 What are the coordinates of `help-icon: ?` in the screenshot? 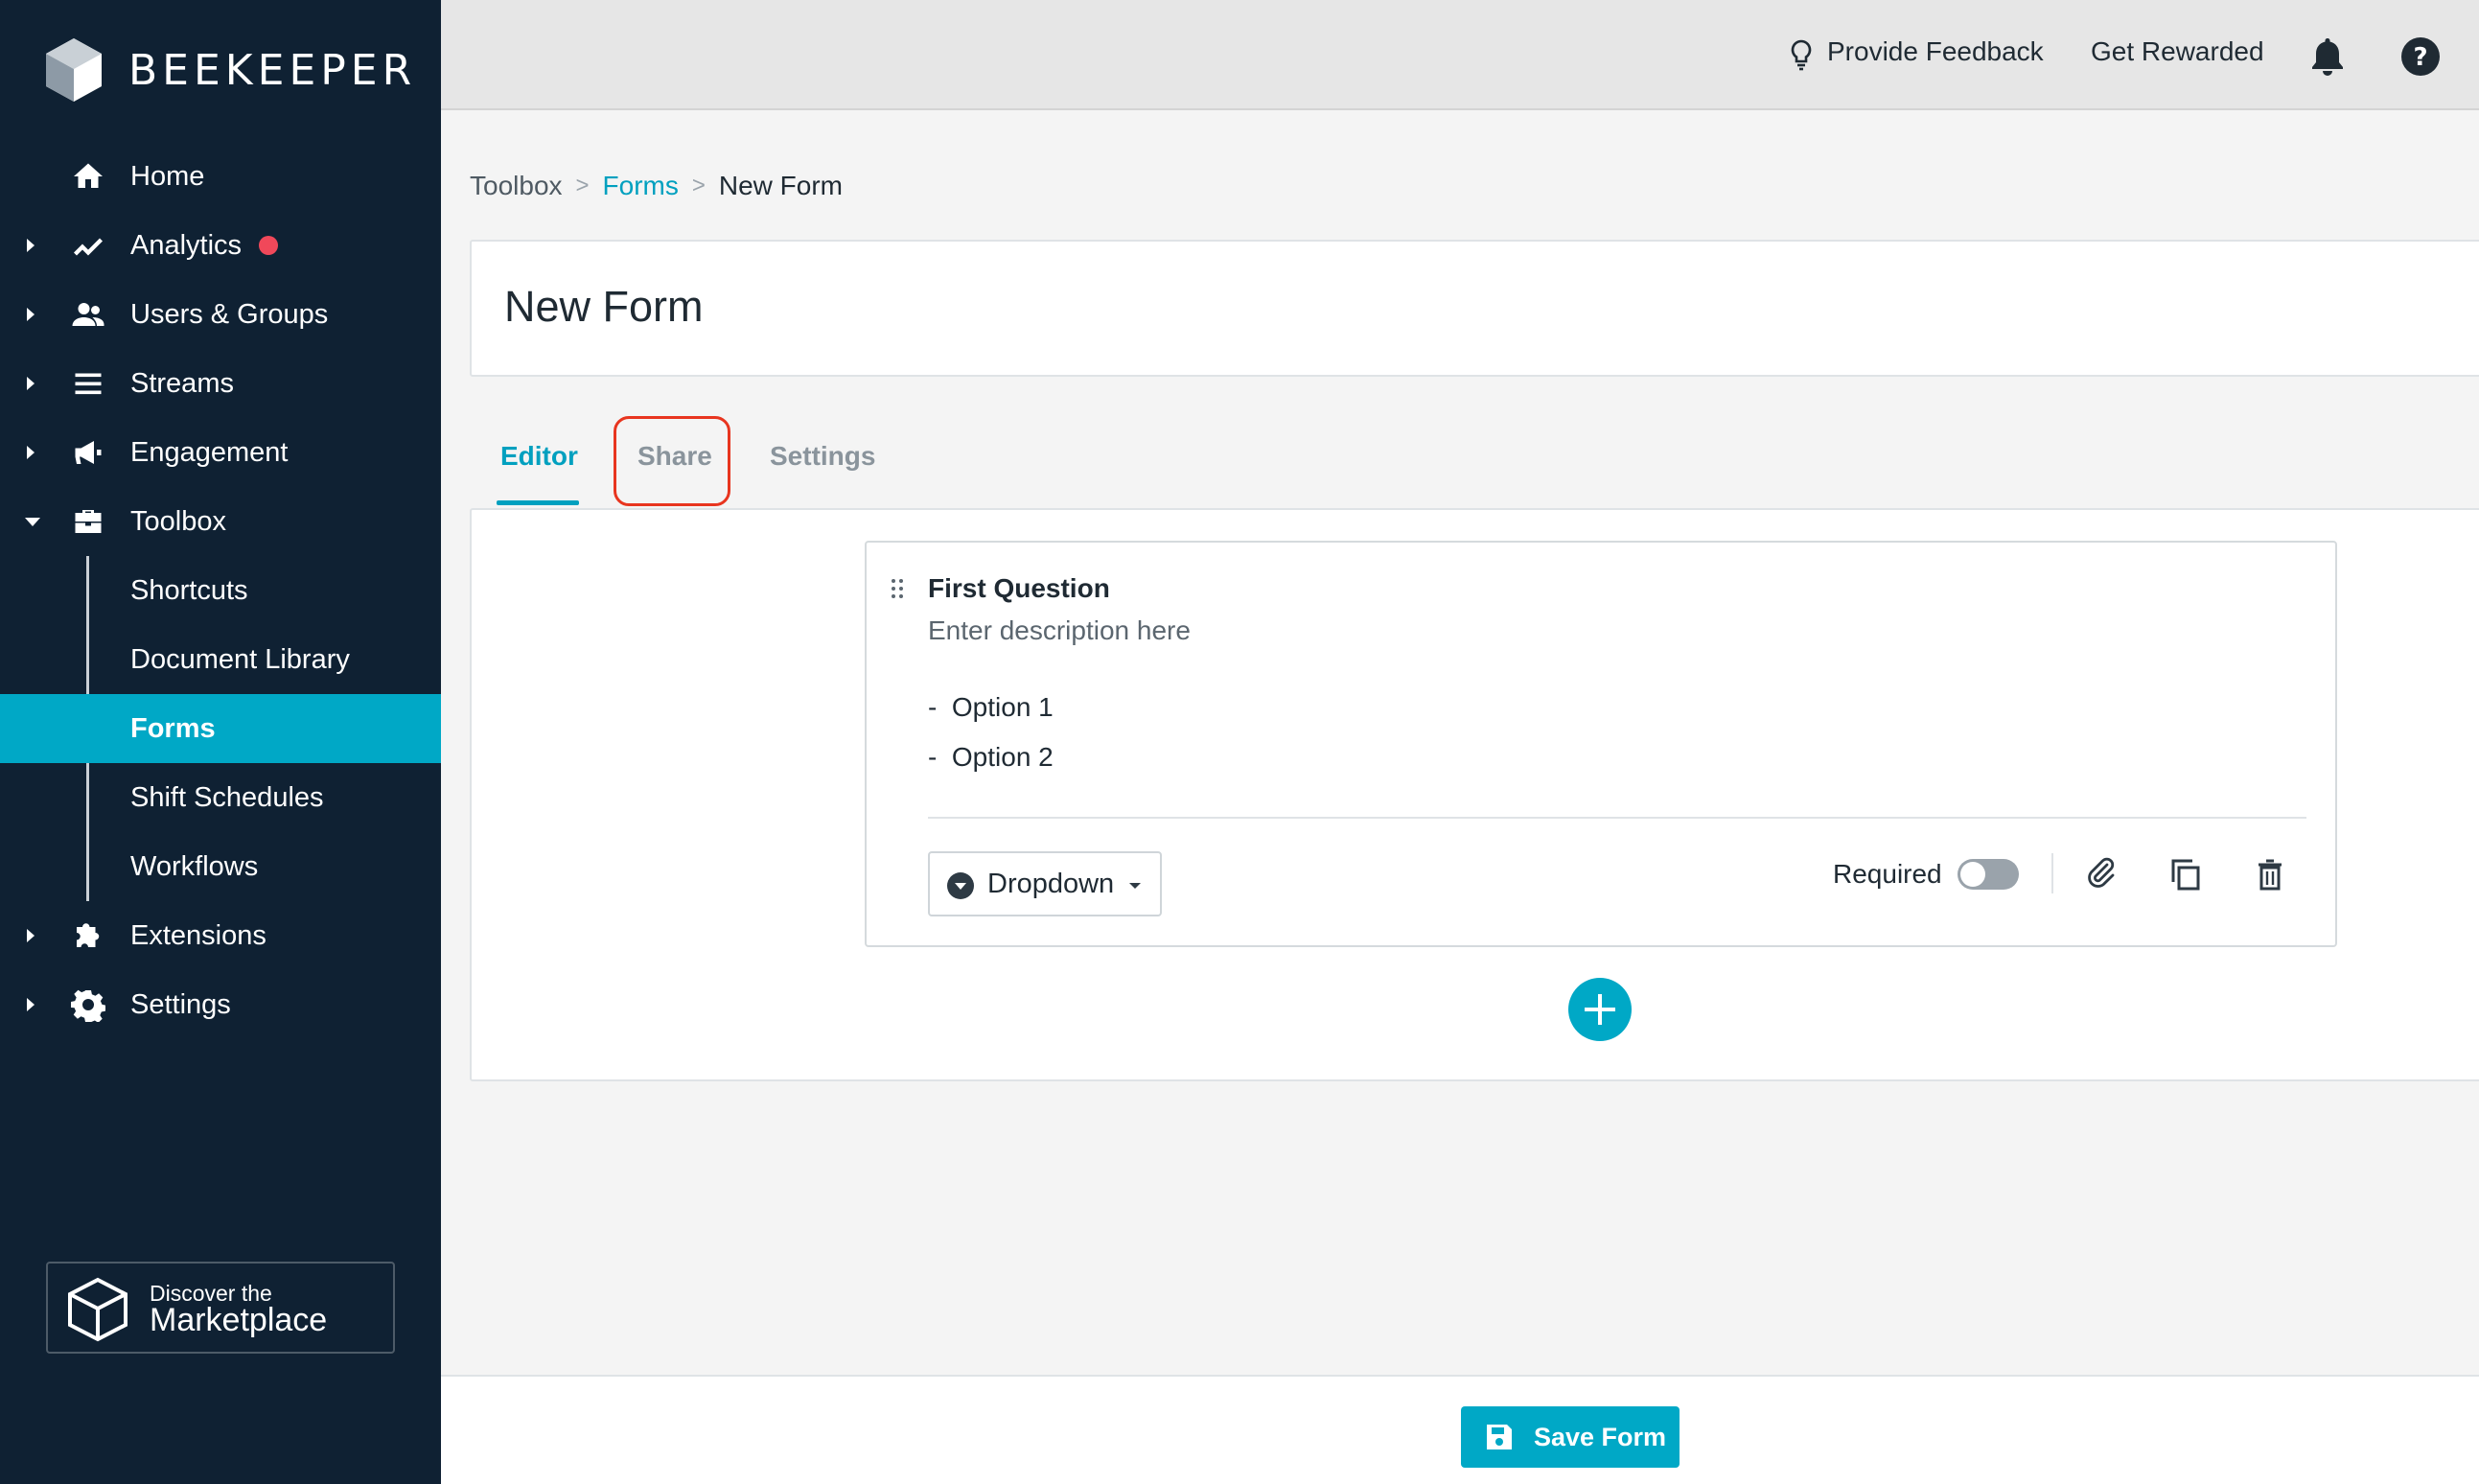 It's located at (2420, 58).